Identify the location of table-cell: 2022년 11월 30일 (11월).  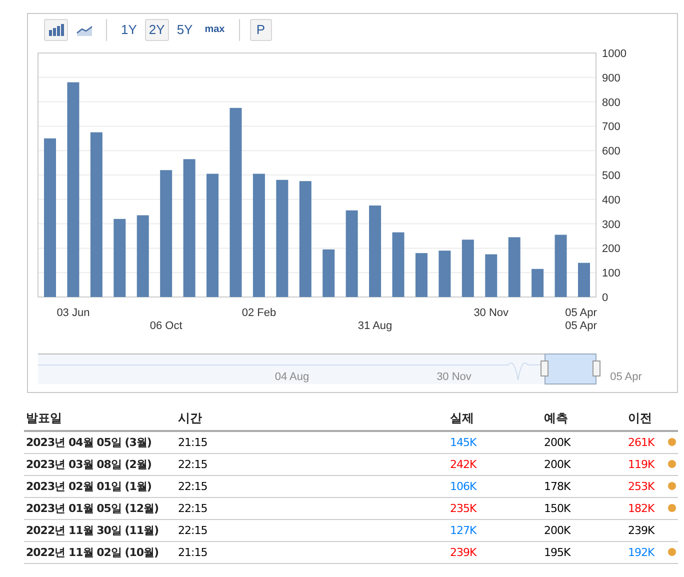
(100, 531).